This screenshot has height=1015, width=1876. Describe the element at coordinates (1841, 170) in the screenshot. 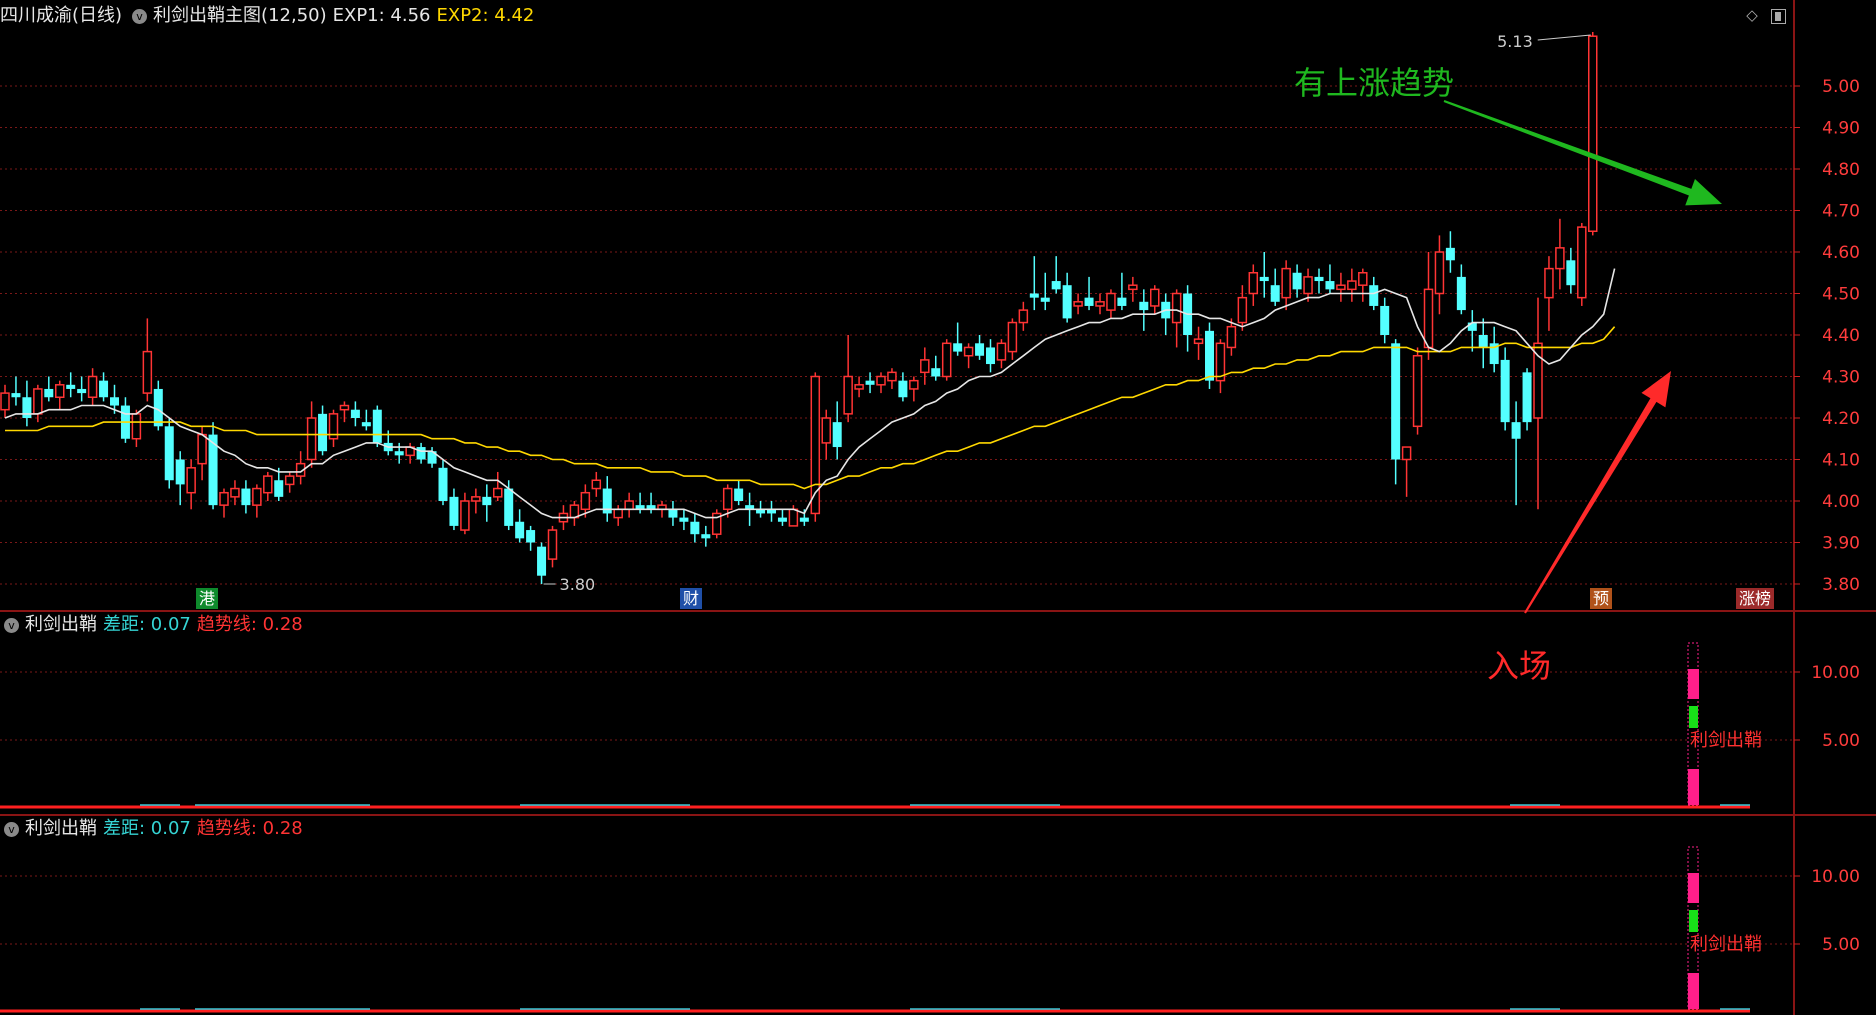

I see `price-axis-label: 4.80` at that location.